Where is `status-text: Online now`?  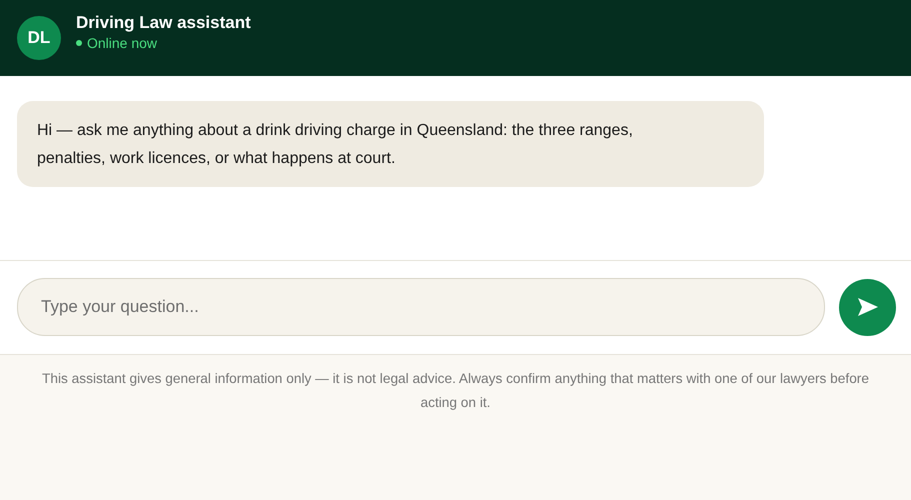 status-text: Online now is located at coordinates (122, 43).